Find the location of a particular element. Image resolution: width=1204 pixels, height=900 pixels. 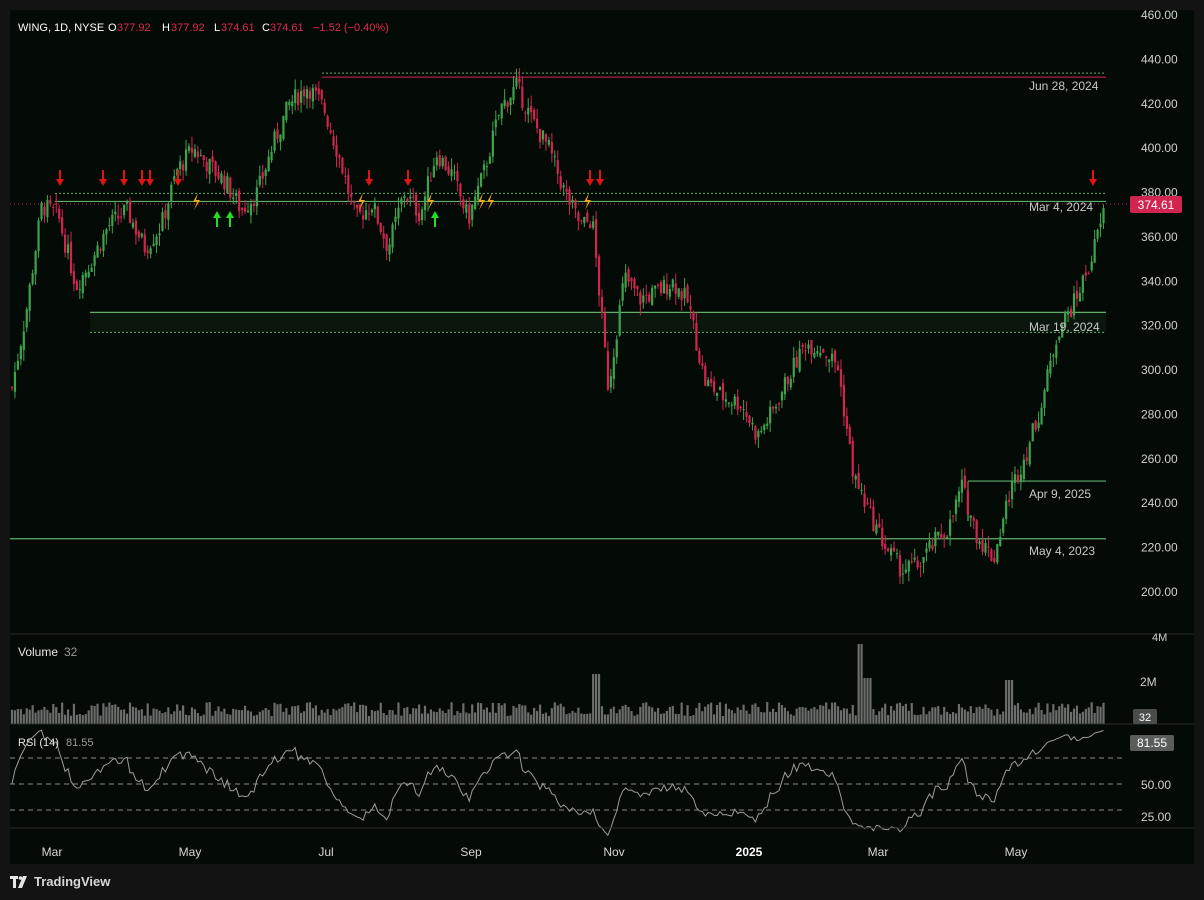

rsi-title: RSI (14) is located at coordinates (38, 743).